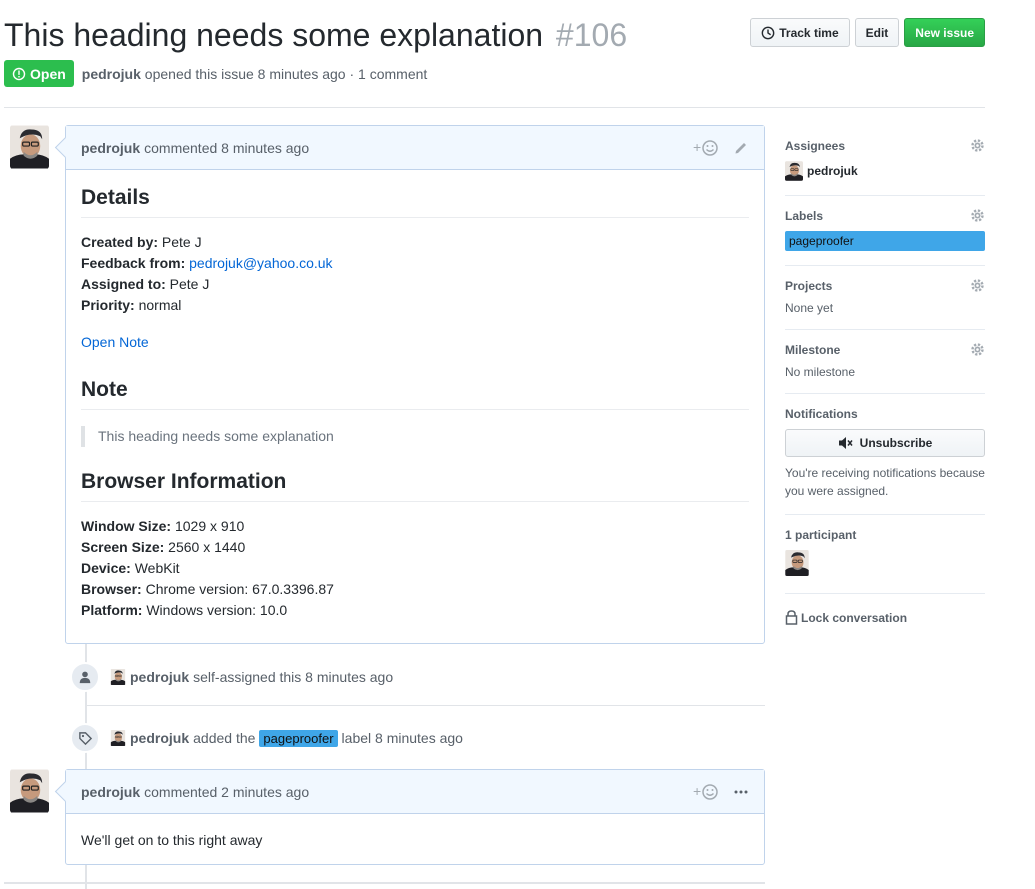 This screenshot has width=1035, height=889. What do you see at coordinates (172, 840) in the screenshot?
I see `comment-body-text: We'll get on to this right away` at bounding box center [172, 840].